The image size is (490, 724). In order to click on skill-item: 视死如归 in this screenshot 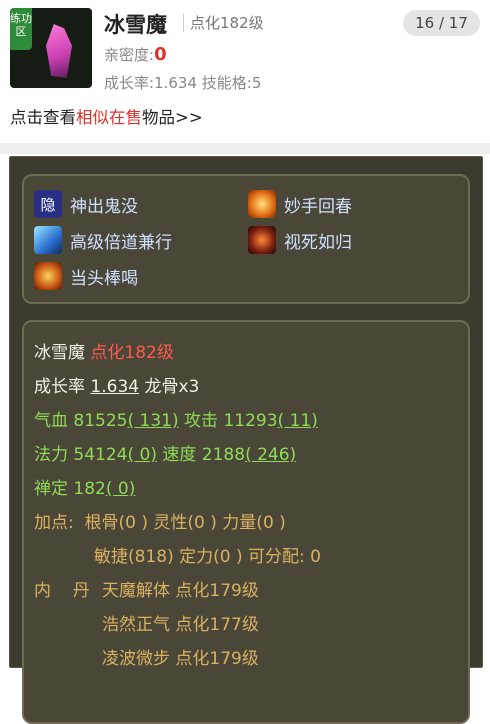, I will do `click(300, 240)`.